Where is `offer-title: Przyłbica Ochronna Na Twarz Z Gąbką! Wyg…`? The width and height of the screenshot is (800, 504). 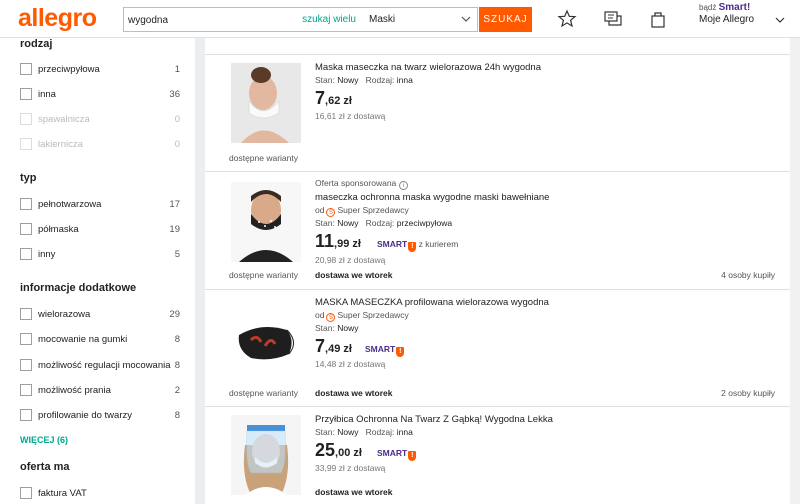
offer-title: Przyłbica Ochronna Na Twarz Z Gąbką! Wyg… is located at coordinates (434, 419).